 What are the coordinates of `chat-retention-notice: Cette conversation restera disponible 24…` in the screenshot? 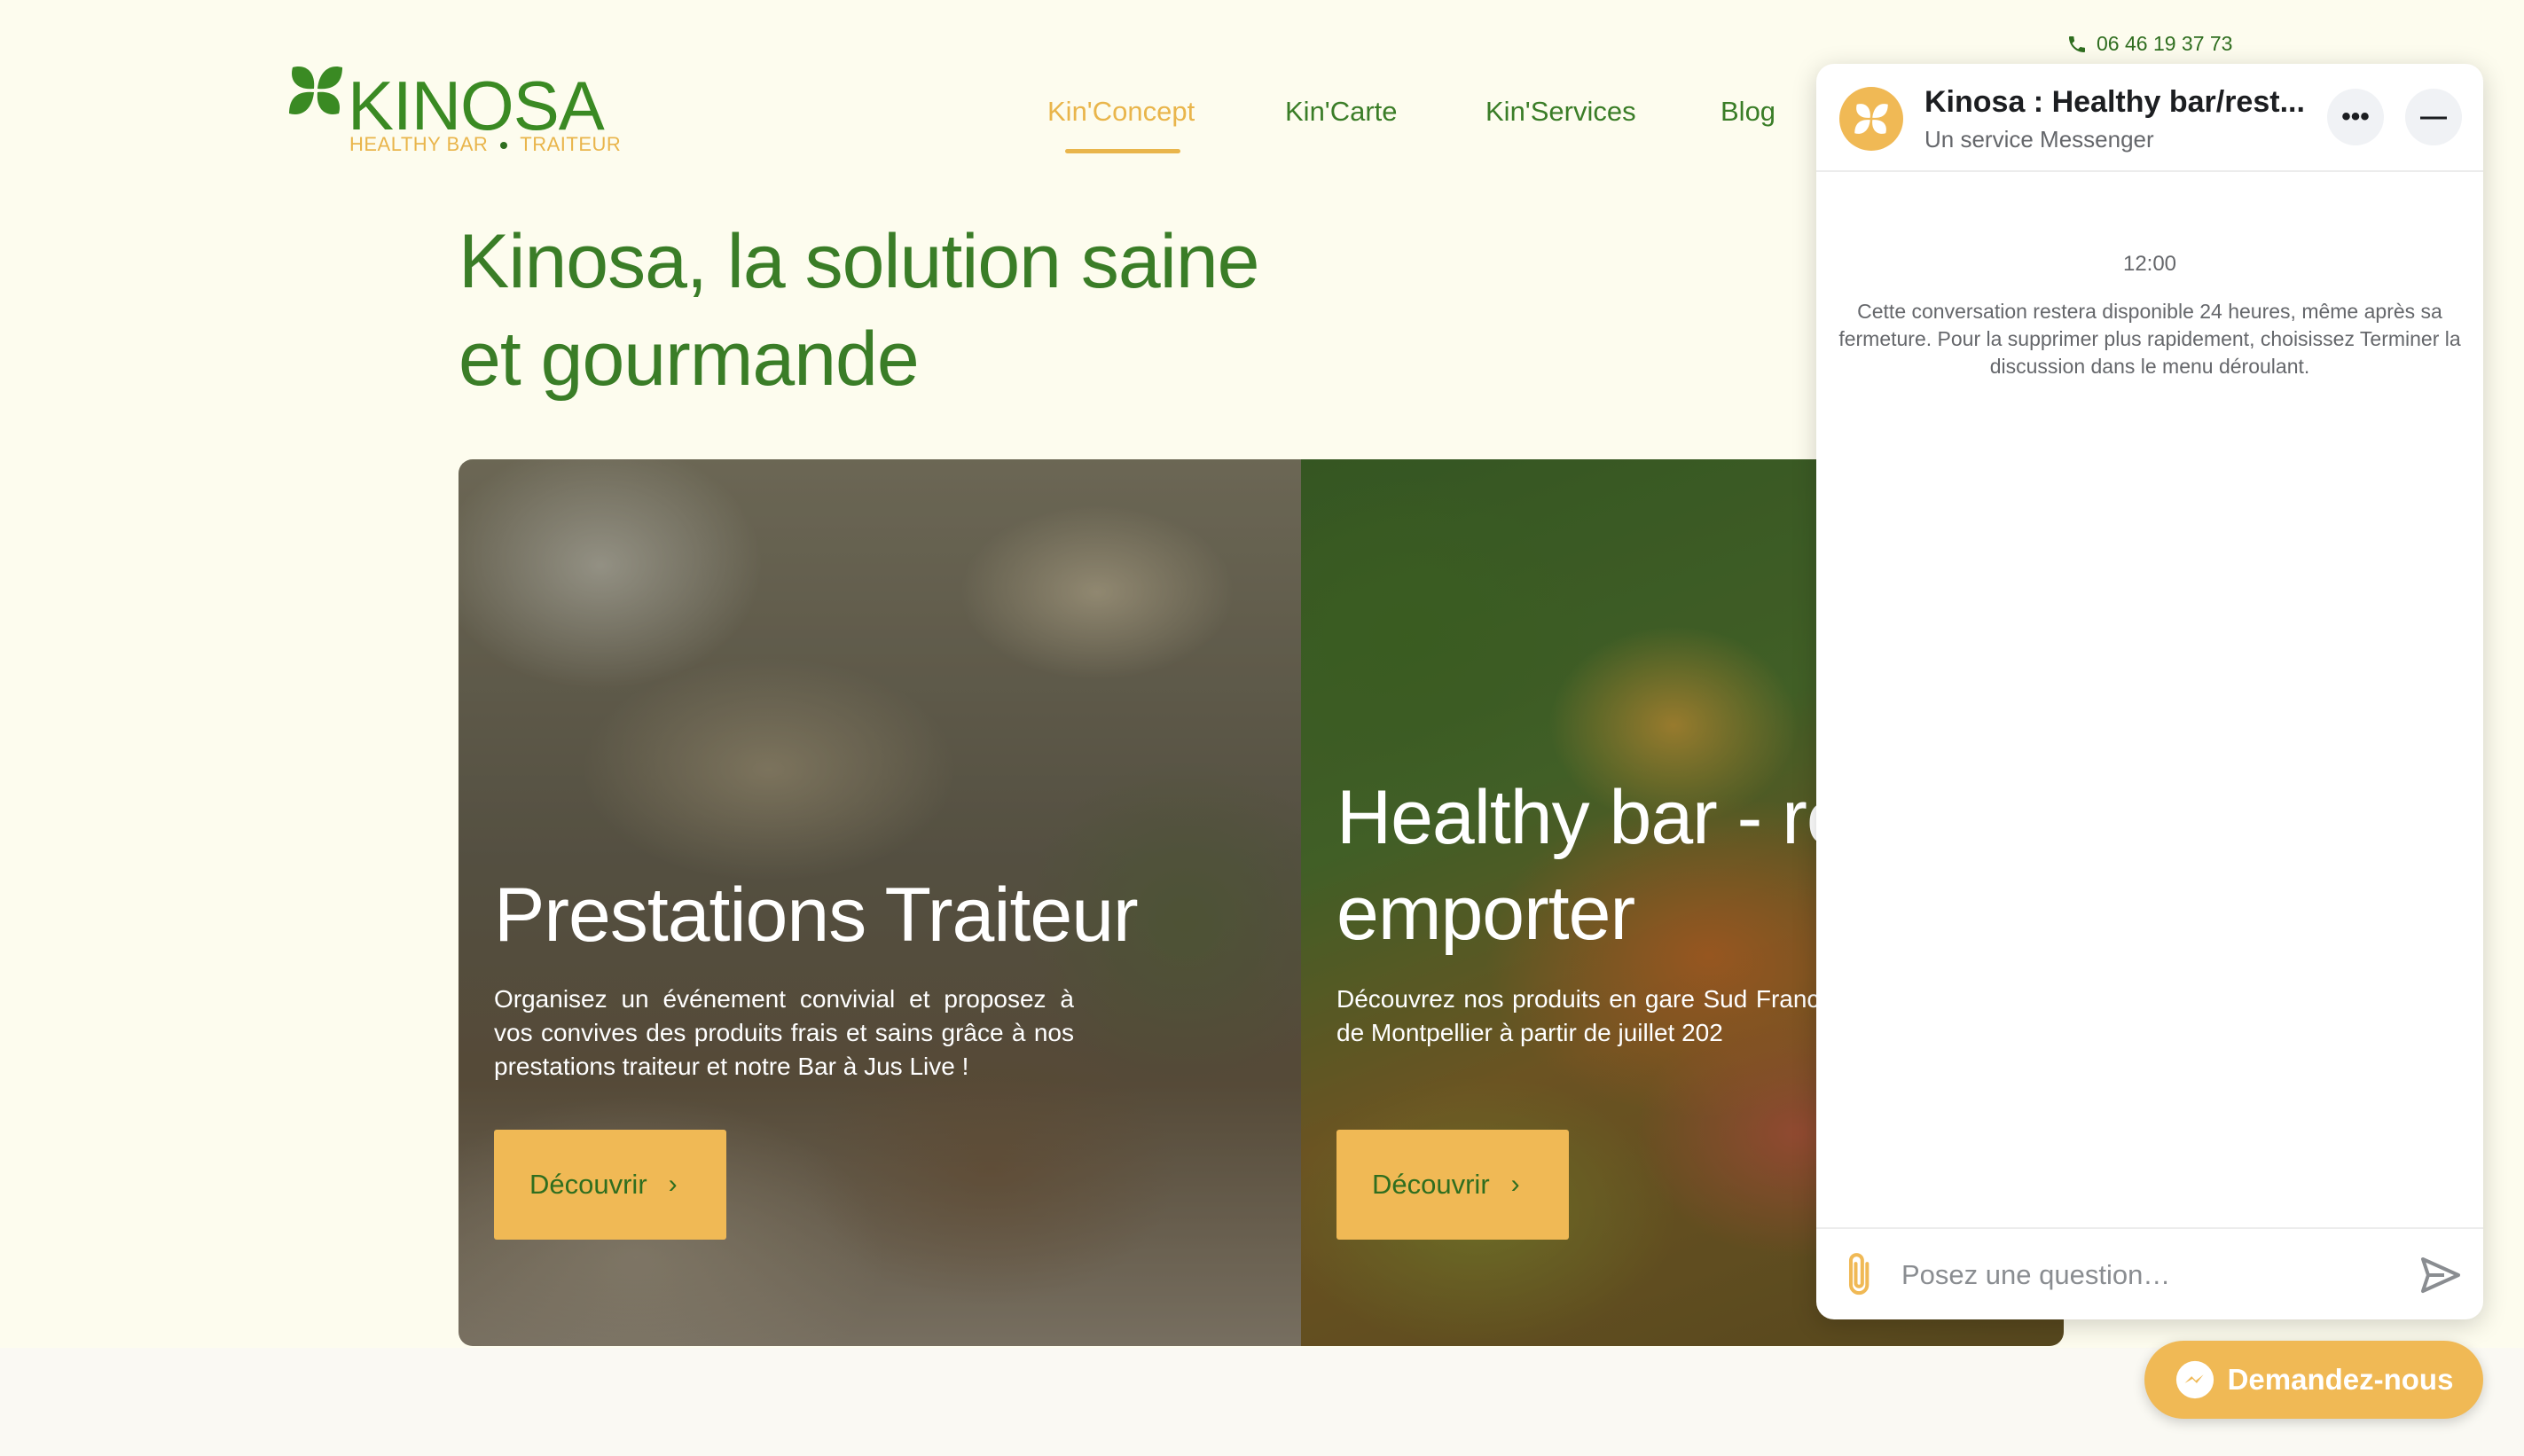 It's located at (2149, 339).